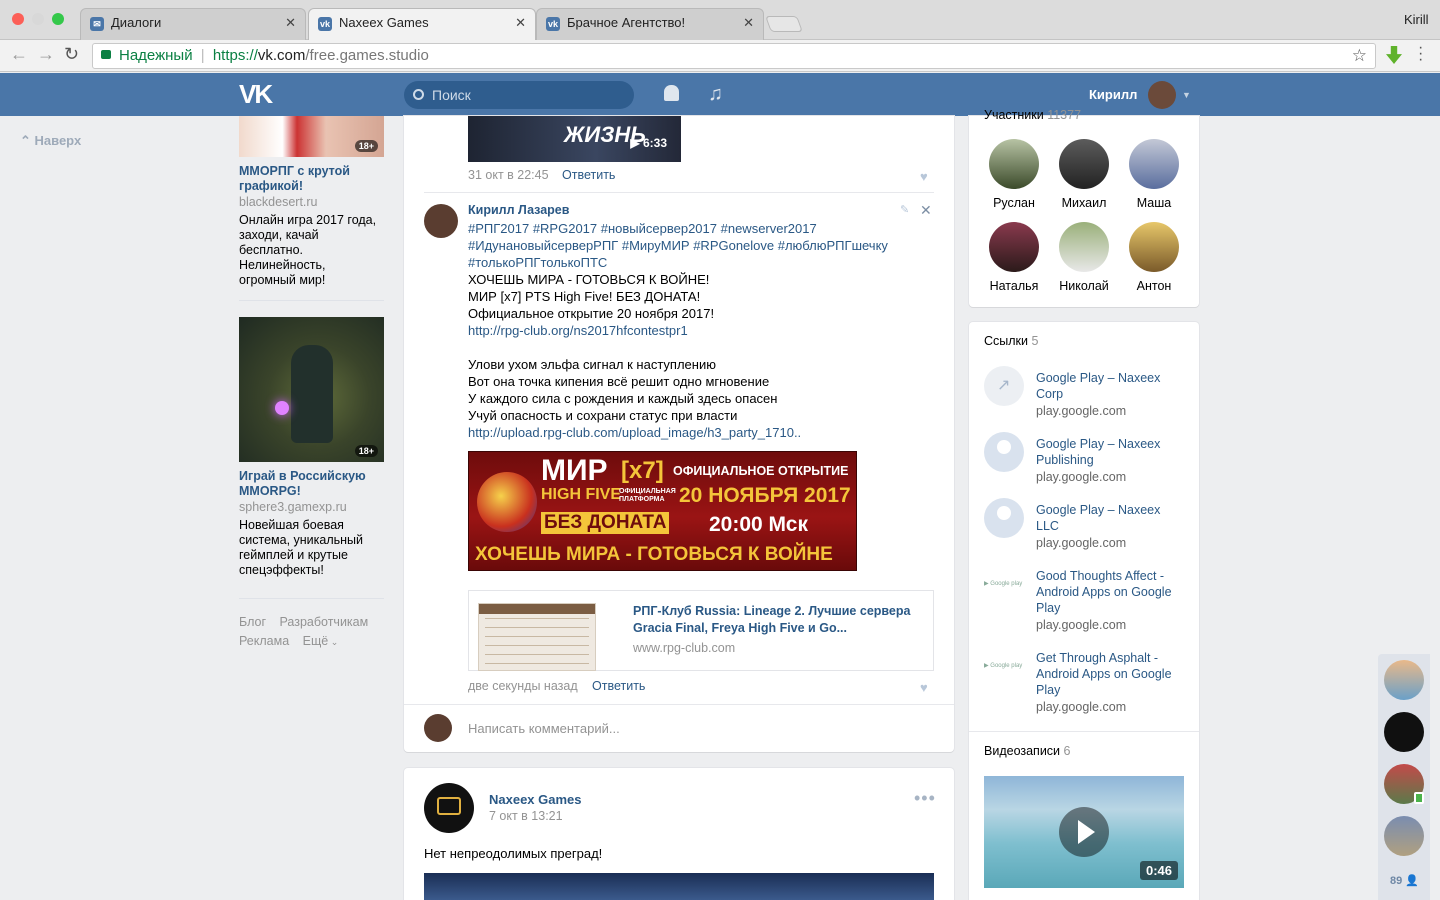 This screenshot has height=900, width=1440. I want to click on members-header: Участники 11377, so click(1032, 115).